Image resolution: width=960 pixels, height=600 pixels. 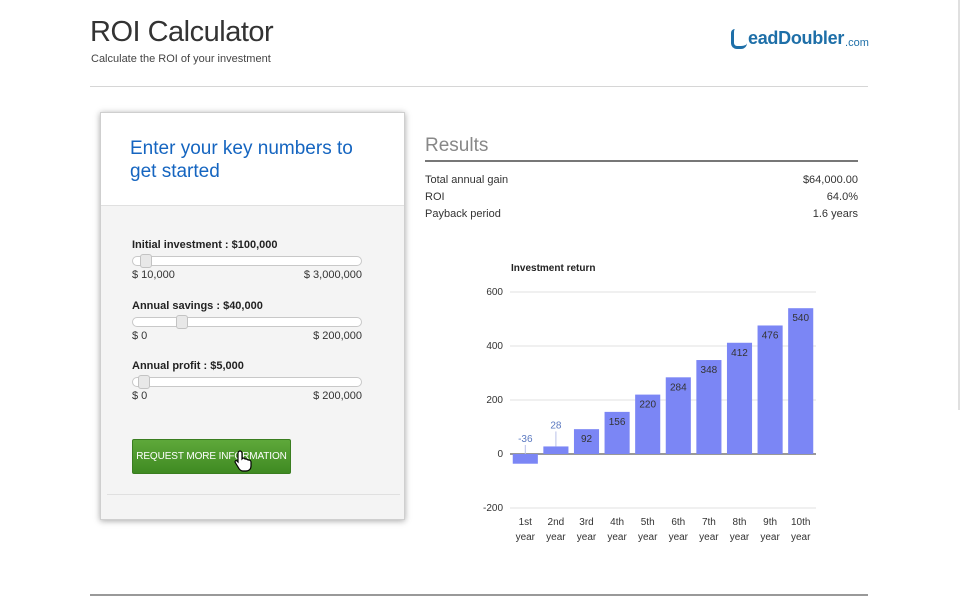 What do you see at coordinates (801, 381) in the screenshot?
I see `bar-10th-year` at bounding box center [801, 381].